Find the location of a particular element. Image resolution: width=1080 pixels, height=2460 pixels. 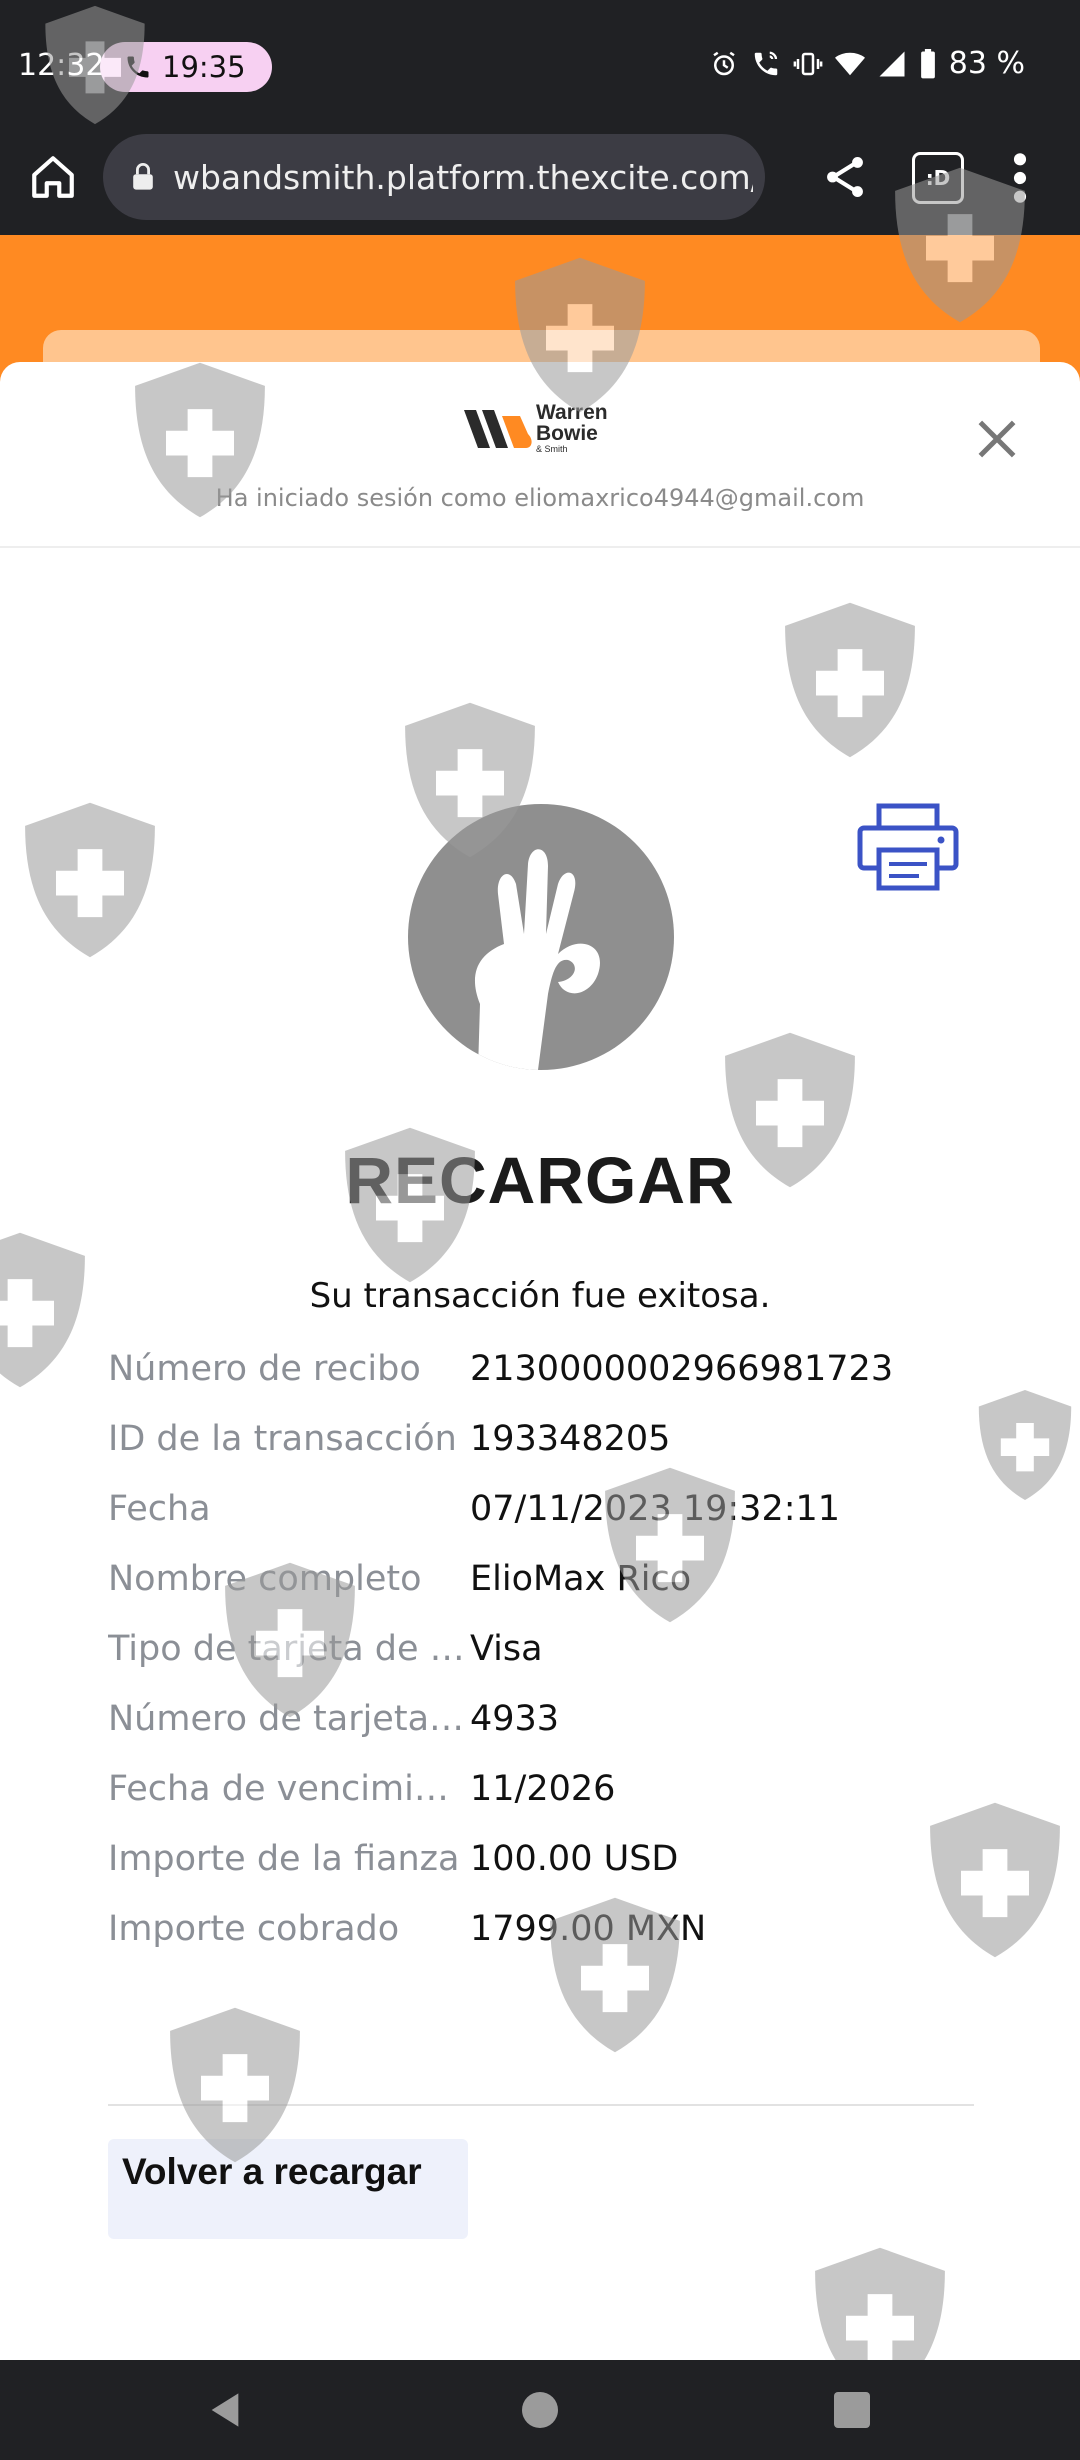

success-message: Su transacción fue exitosa. is located at coordinates (540, 1296).